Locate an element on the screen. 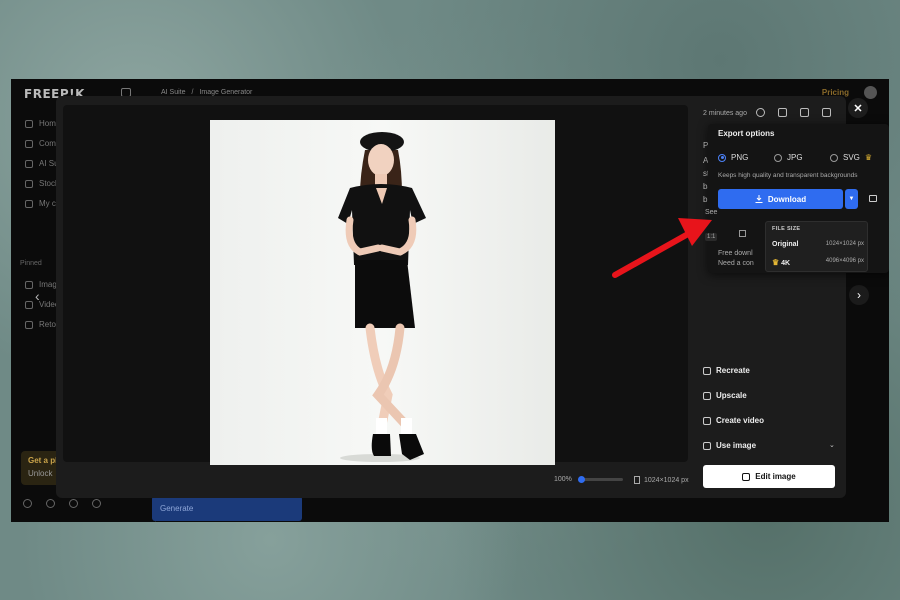  download-options-caret: ▼ is located at coordinates (851, 199).